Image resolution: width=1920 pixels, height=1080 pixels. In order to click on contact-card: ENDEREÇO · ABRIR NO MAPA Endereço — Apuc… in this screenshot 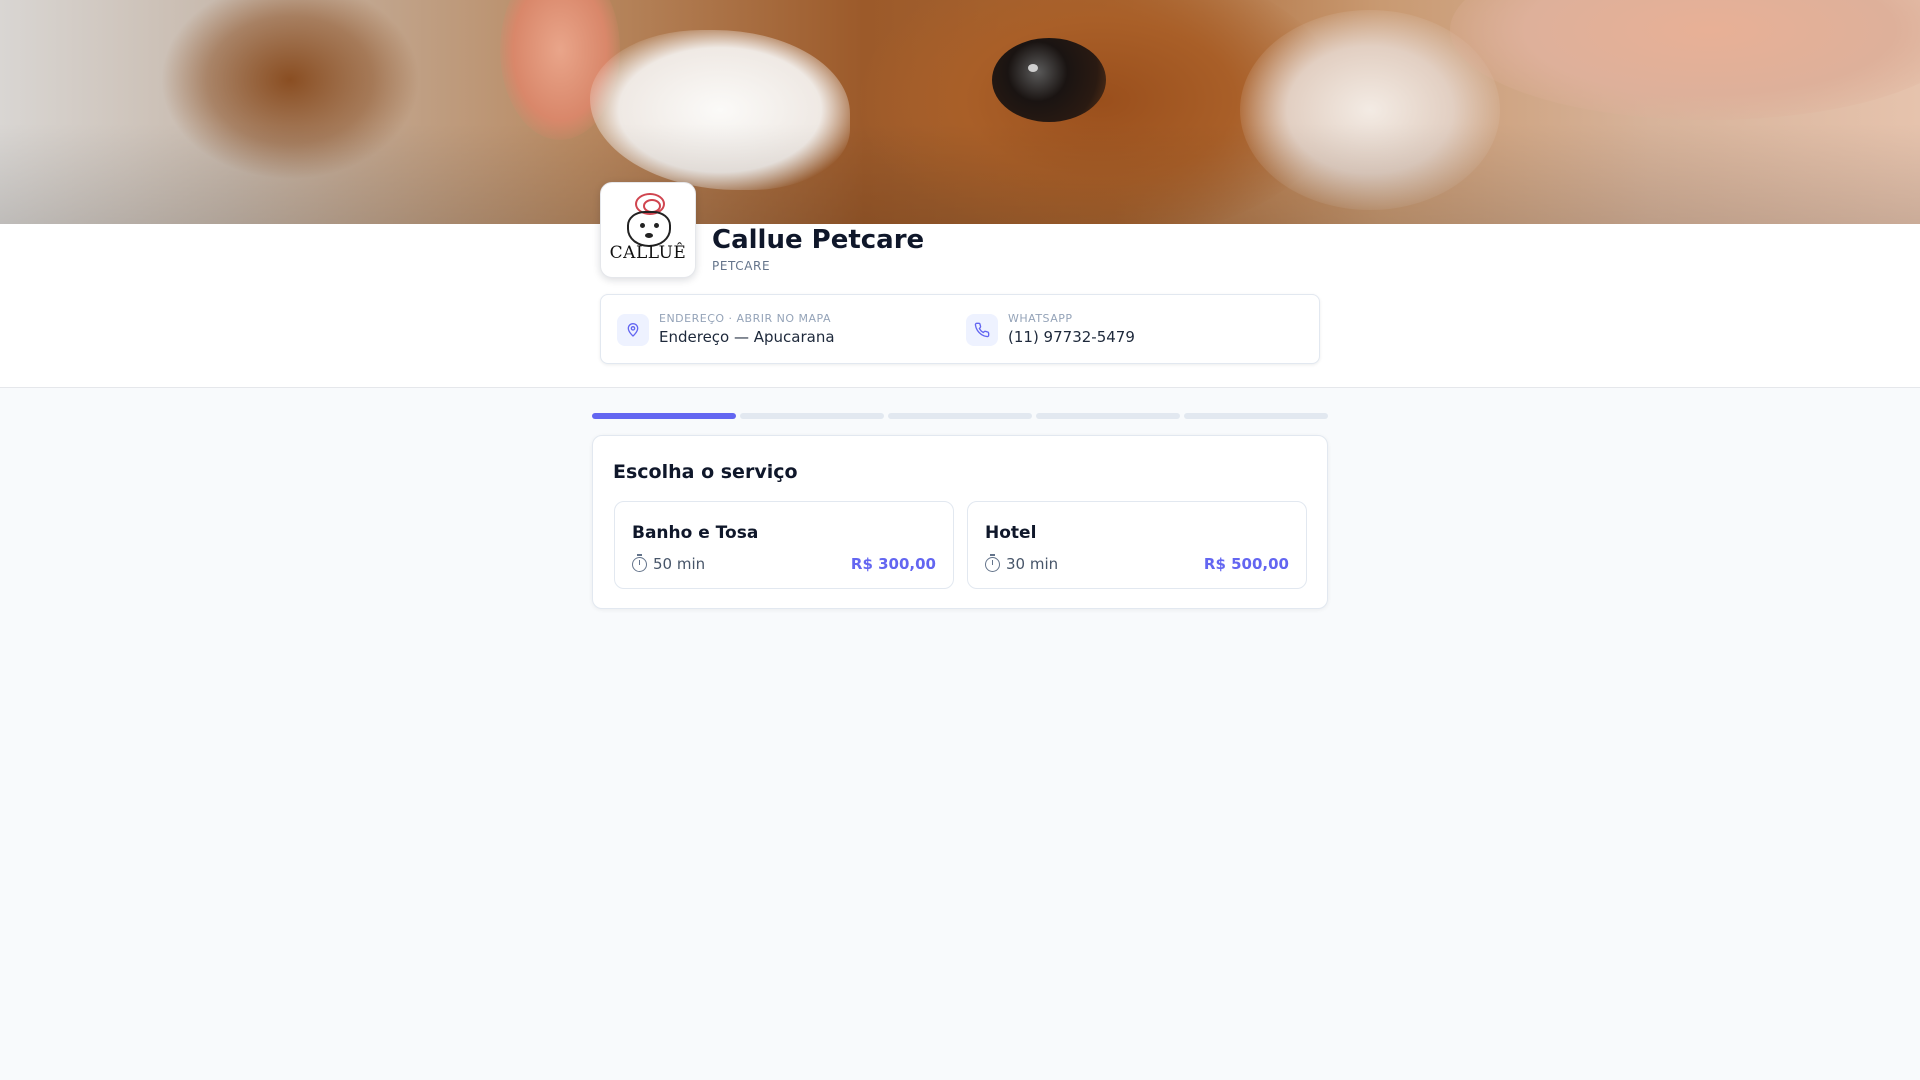, I will do `click(960, 329)`.